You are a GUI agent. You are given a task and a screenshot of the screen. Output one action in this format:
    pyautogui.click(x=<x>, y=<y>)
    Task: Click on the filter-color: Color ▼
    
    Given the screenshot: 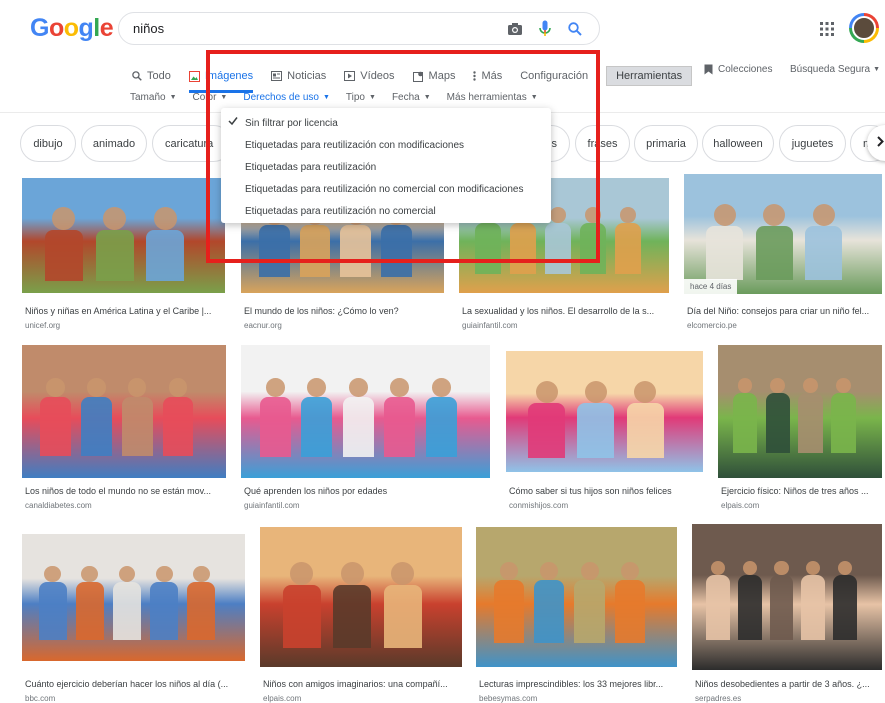 What is the action you would take?
    pyautogui.click(x=210, y=97)
    